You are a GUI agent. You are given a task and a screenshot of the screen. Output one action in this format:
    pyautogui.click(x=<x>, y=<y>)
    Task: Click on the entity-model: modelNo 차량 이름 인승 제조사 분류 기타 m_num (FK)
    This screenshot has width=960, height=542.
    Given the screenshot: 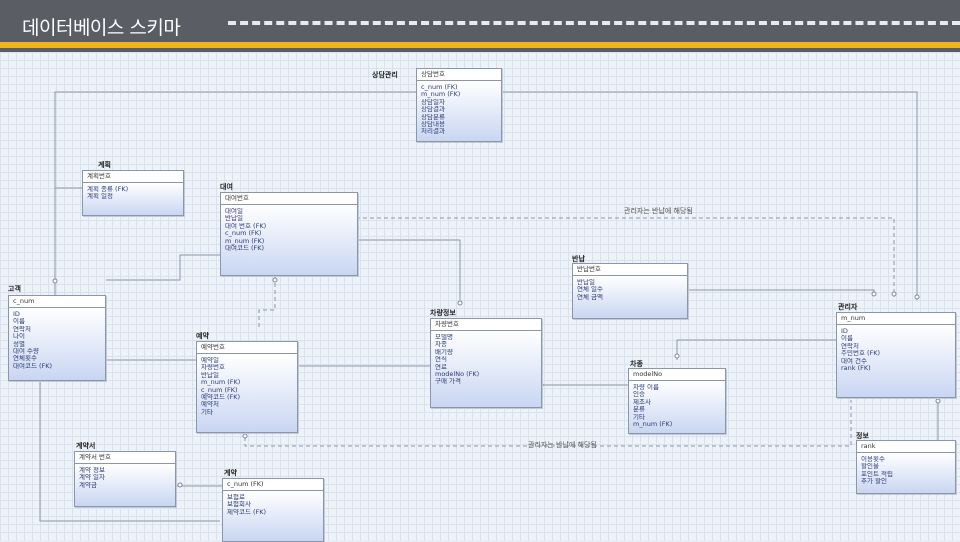 What is the action you would take?
    pyautogui.click(x=677, y=401)
    